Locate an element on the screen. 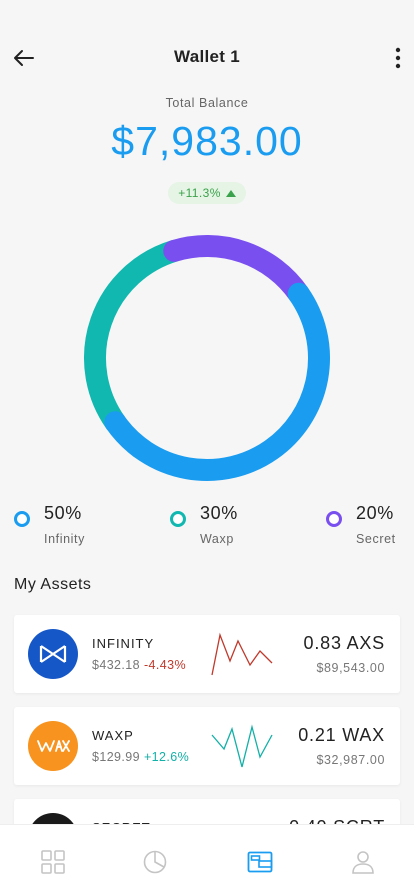  trend-up-icon is located at coordinates (230, 193).